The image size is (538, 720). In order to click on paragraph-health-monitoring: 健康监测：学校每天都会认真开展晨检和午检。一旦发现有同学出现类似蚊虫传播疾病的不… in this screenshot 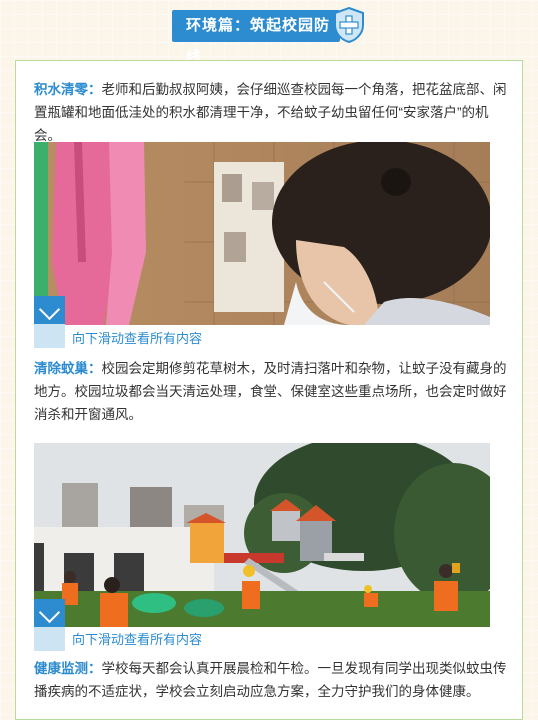, I will do `click(271, 680)`.